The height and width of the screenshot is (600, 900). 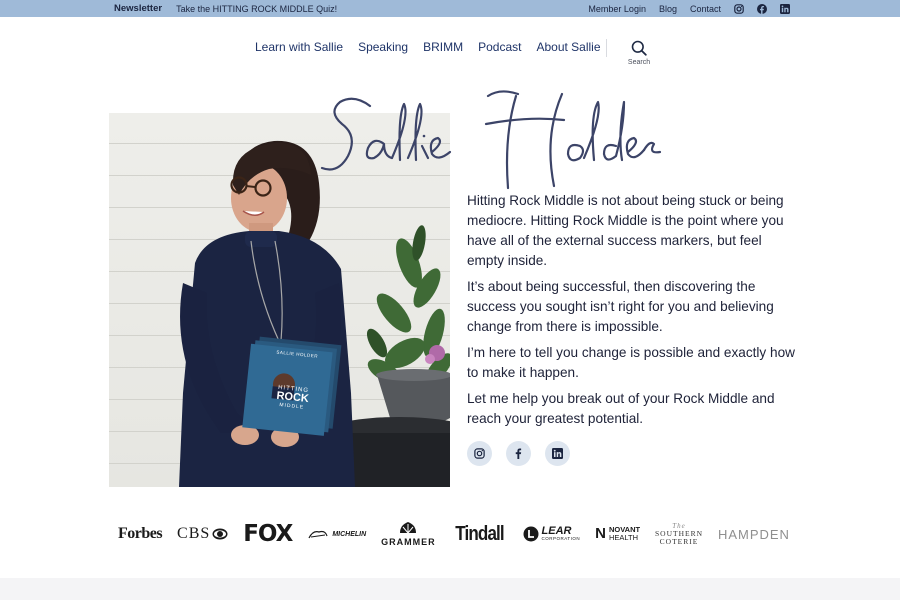 I want to click on search-button: Search, so click(x=639, y=53).